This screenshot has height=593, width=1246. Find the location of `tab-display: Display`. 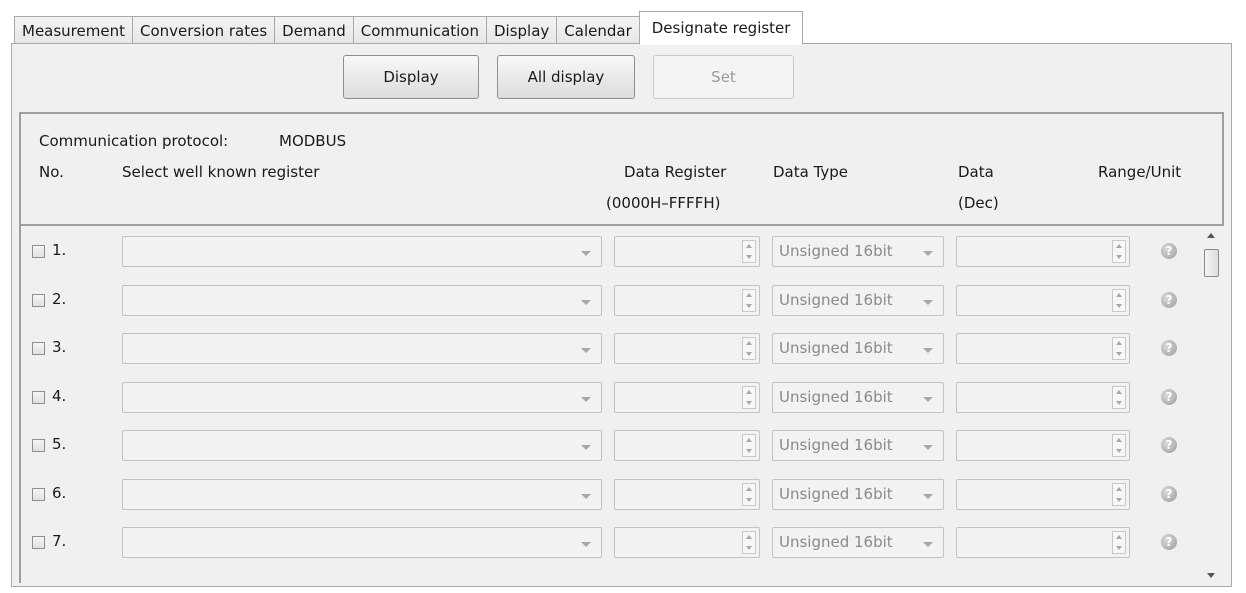

tab-display: Display is located at coordinates (522, 30).